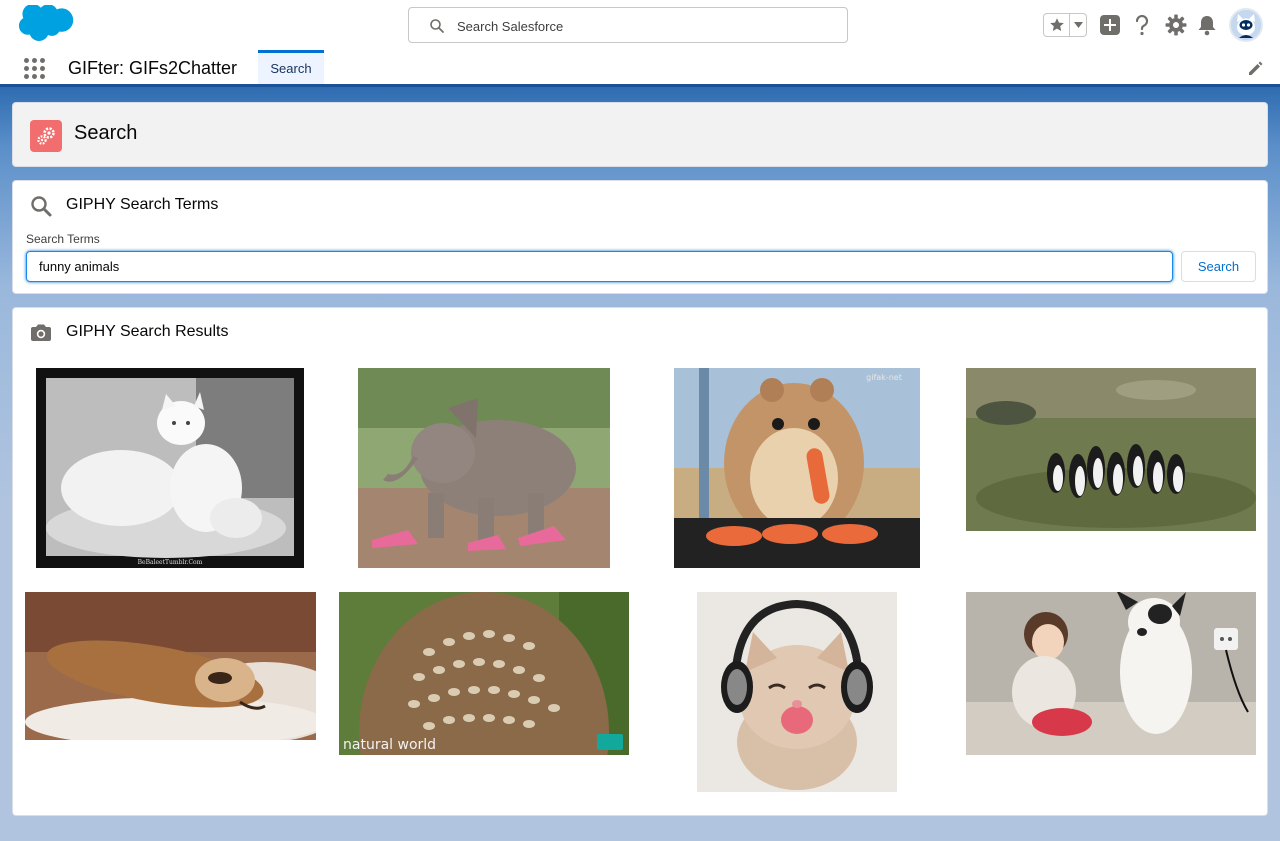  I want to click on salesforce-logo, so click(45, 25).